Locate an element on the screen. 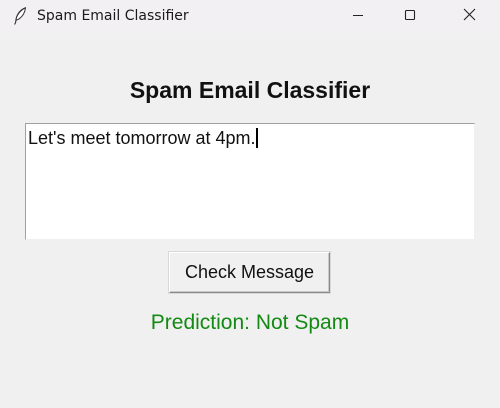 The width and height of the screenshot is (500, 408). minimize-button is located at coordinates (358, 16).